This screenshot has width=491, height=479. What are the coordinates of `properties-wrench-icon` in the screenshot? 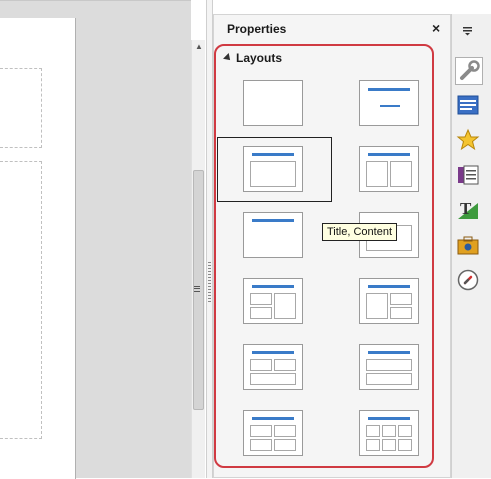 It's located at (470, 70).